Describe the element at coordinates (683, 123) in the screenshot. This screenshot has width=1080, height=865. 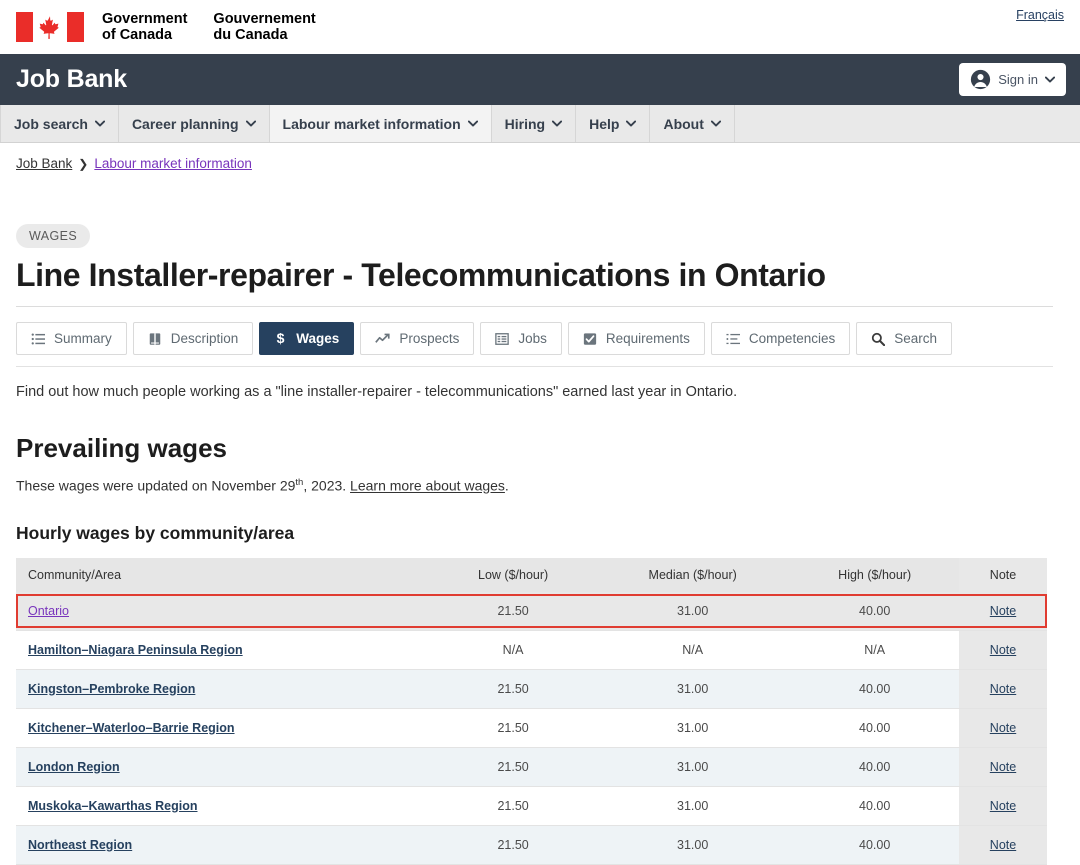
I see `nav-label: About` at that location.